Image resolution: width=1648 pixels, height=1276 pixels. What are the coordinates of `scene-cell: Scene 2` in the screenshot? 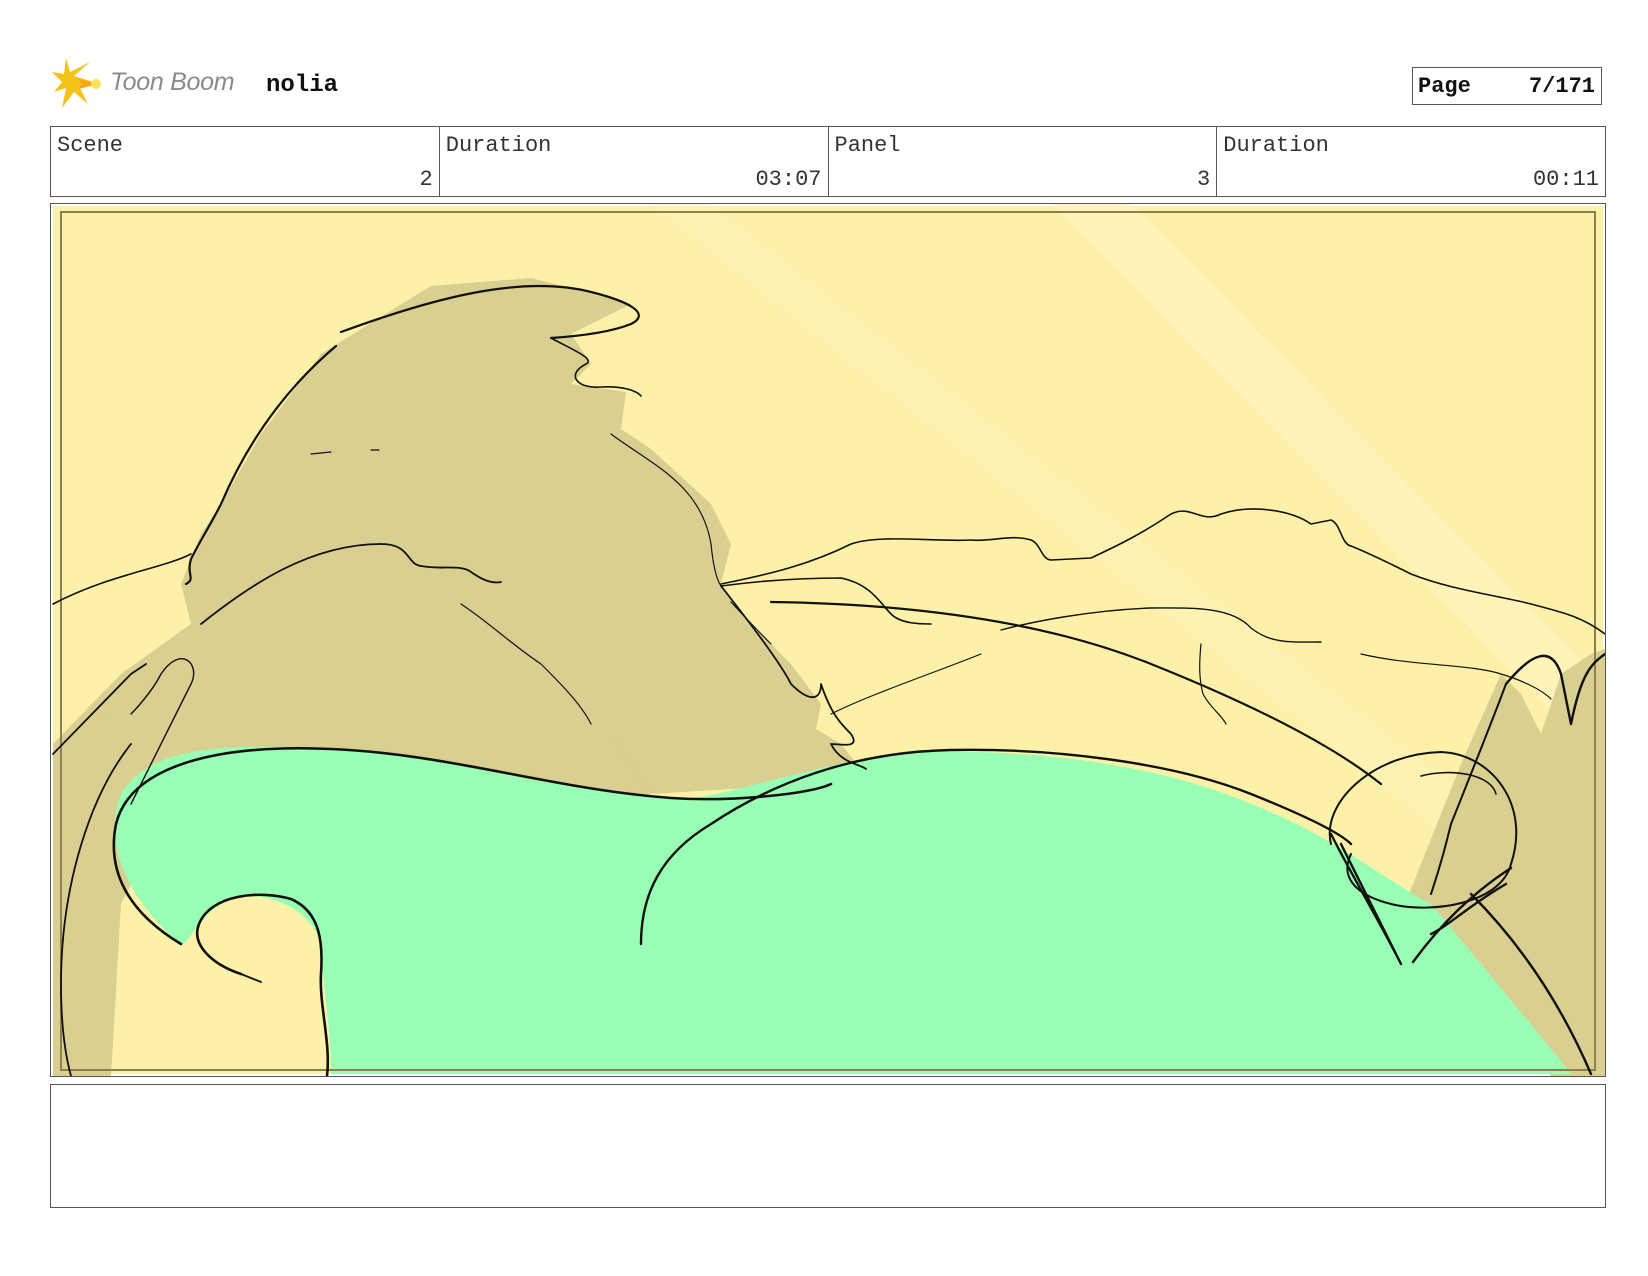 It's located at (245, 161).